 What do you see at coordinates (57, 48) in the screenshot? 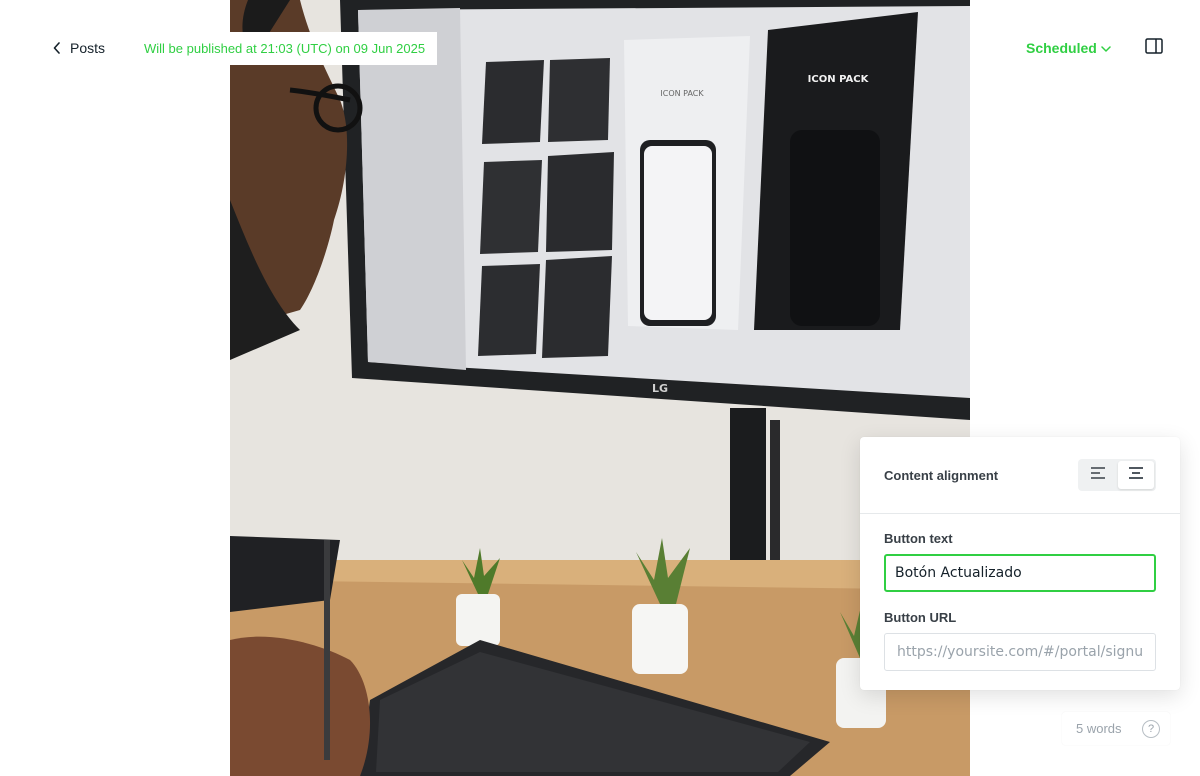
I see `chevron-left-icon` at bounding box center [57, 48].